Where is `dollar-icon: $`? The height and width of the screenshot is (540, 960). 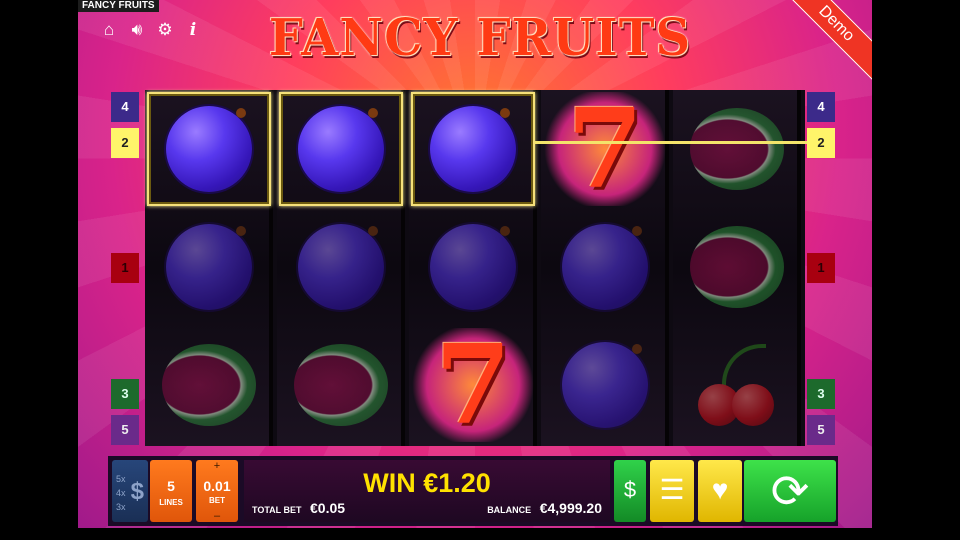
dollar-icon: $ is located at coordinates (137, 491).